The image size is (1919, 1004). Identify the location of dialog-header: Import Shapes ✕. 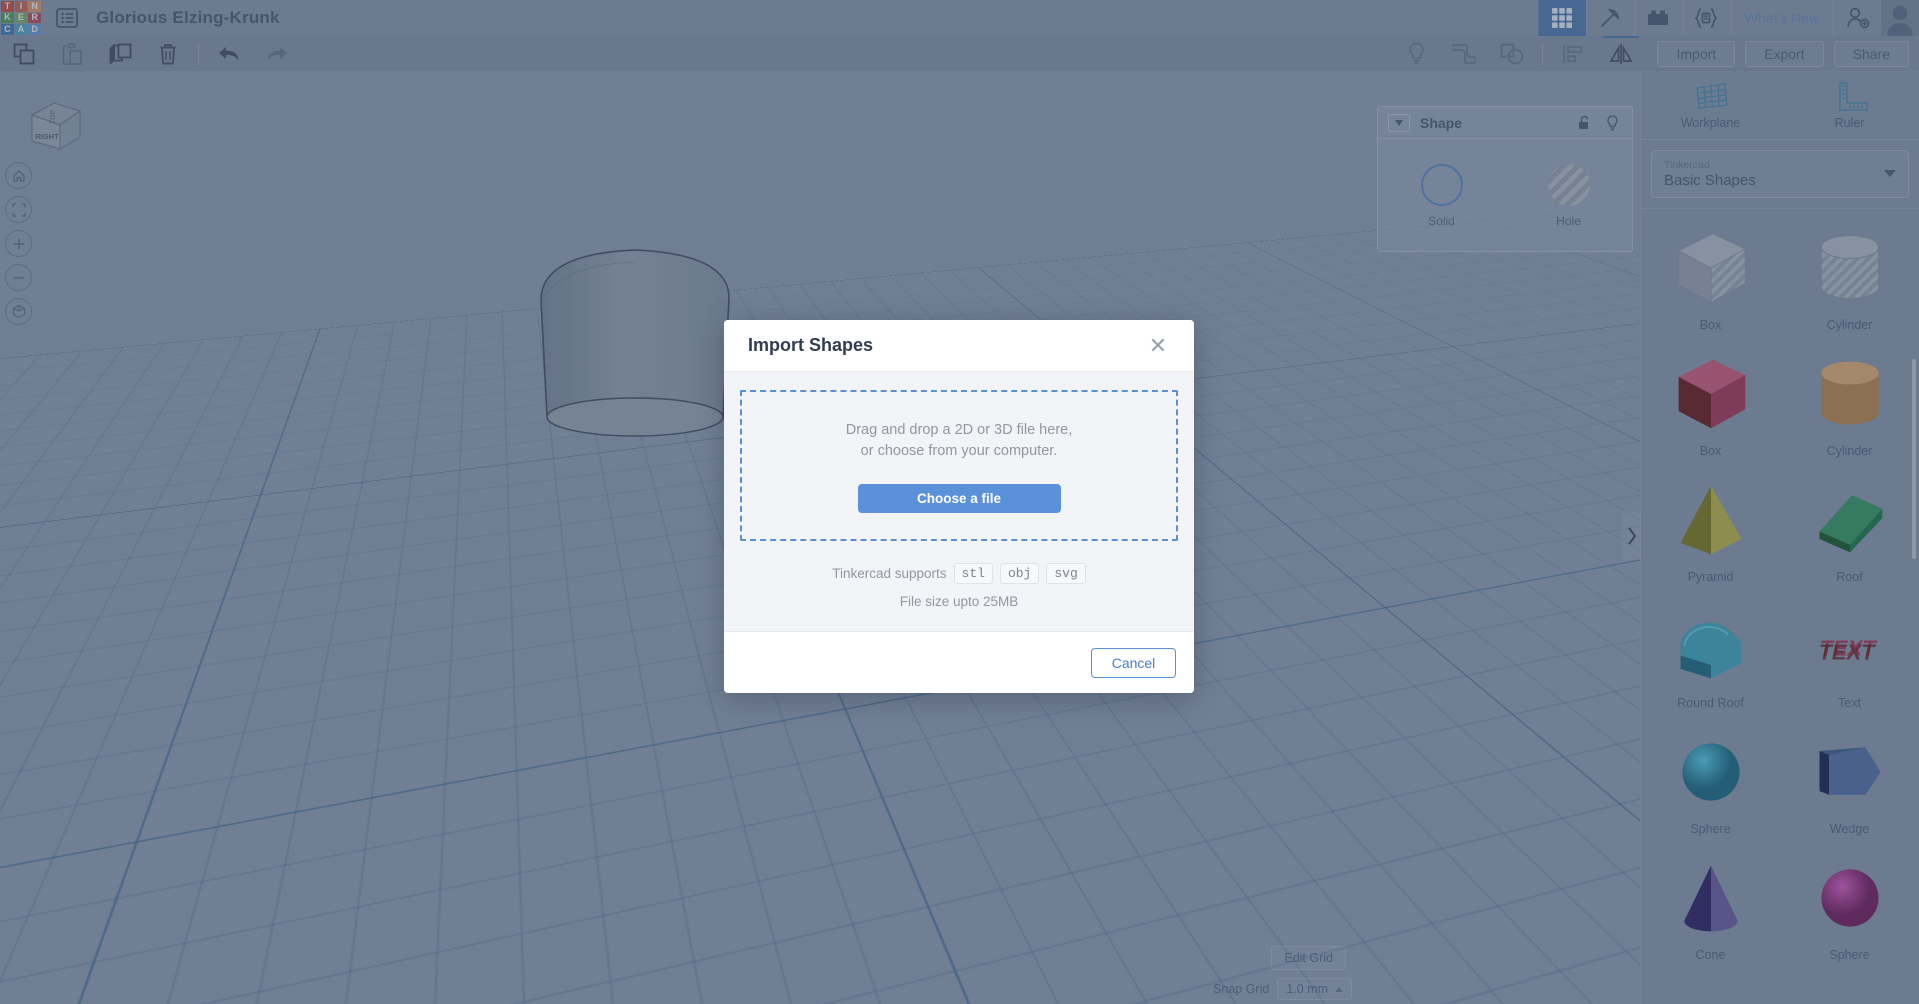
(959, 346).